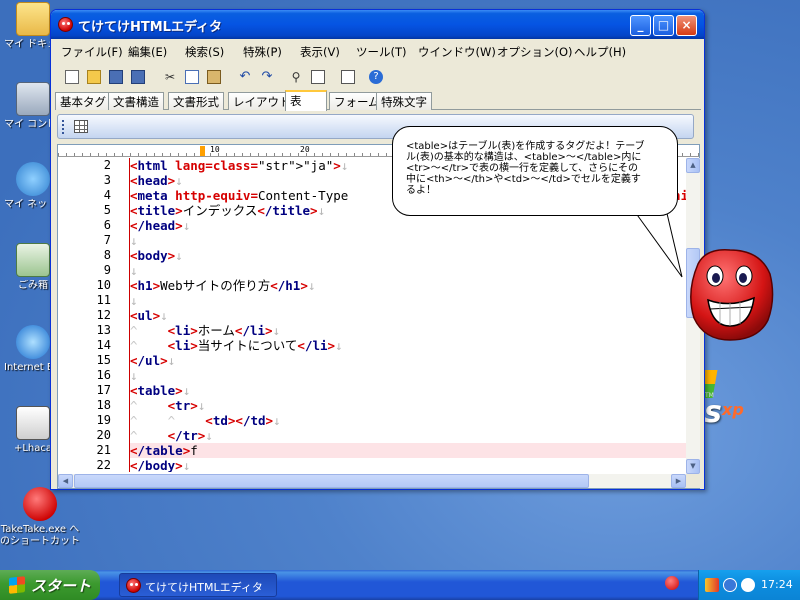 The image size is (800, 600). Describe the element at coordinates (348, 77) in the screenshot. I see `preview-icon` at that location.